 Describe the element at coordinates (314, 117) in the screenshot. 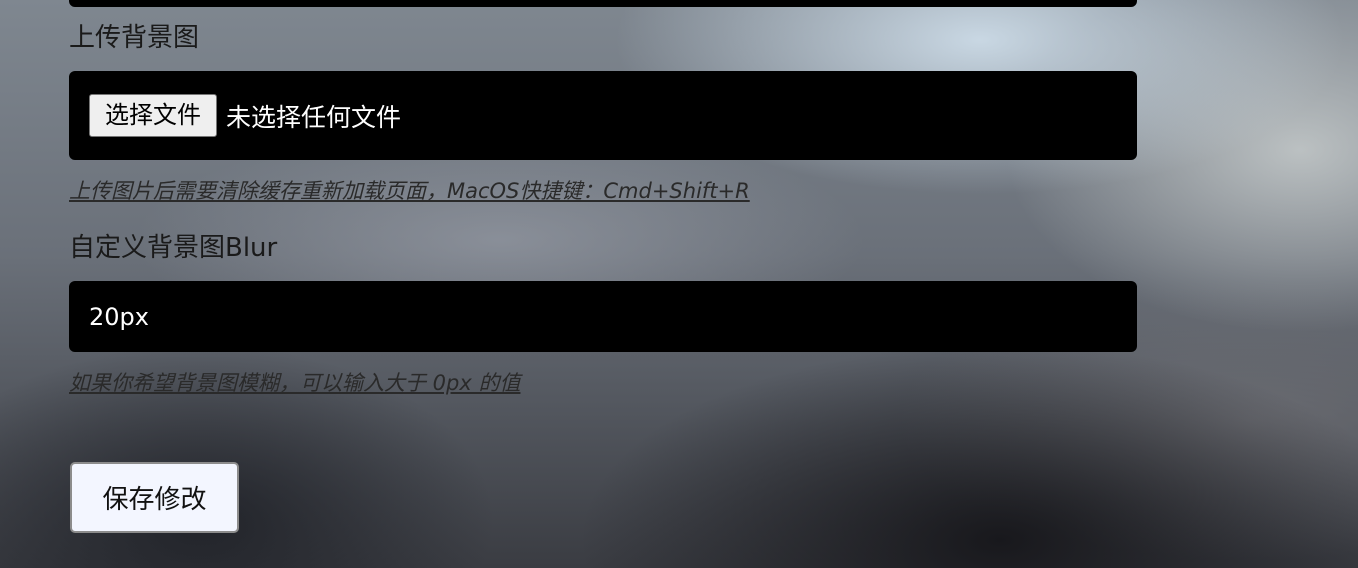

I see `file-status-text: 未选择任何文件` at that location.